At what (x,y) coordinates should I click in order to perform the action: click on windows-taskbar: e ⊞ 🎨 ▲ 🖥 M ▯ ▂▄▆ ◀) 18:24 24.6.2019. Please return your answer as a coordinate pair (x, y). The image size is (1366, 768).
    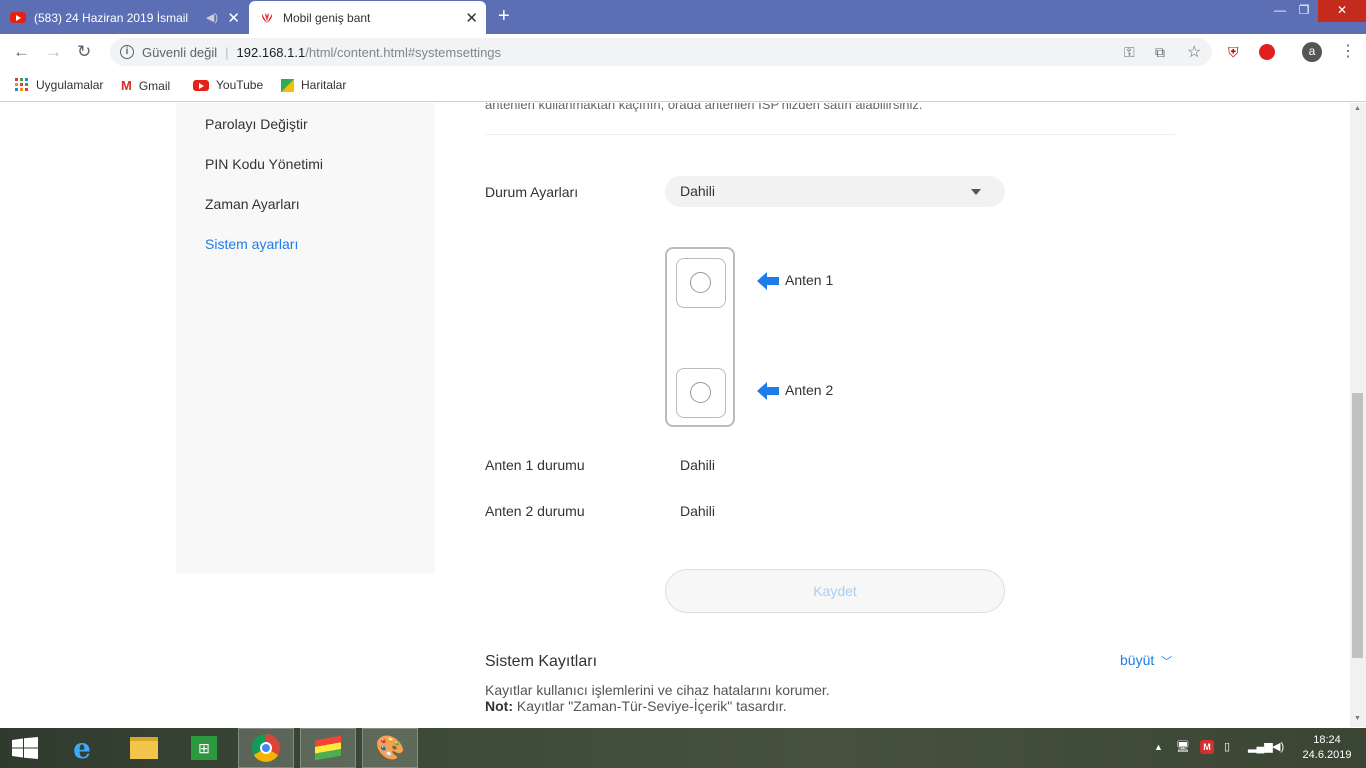
    Looking at the image, I should click on (683, 748).